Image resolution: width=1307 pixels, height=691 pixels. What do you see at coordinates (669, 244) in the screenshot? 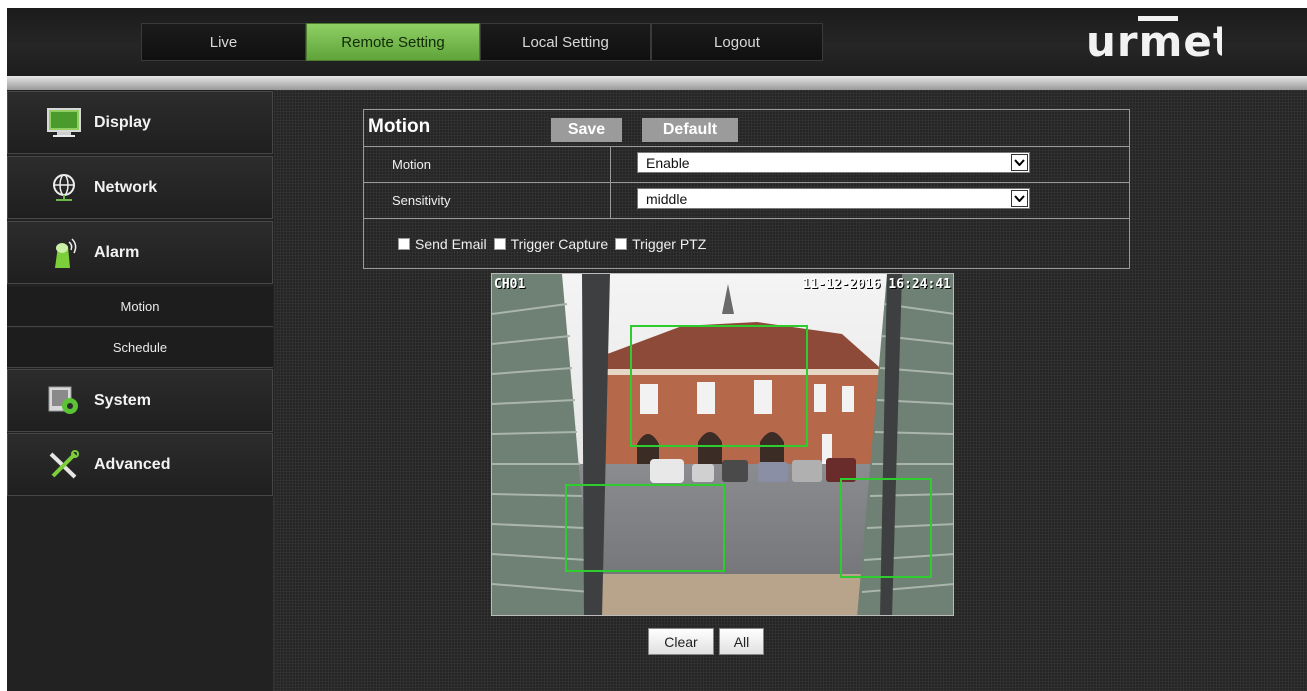
I see `trigger-ptz-label: Trigger PTZ` at bounding box center [669, 244].